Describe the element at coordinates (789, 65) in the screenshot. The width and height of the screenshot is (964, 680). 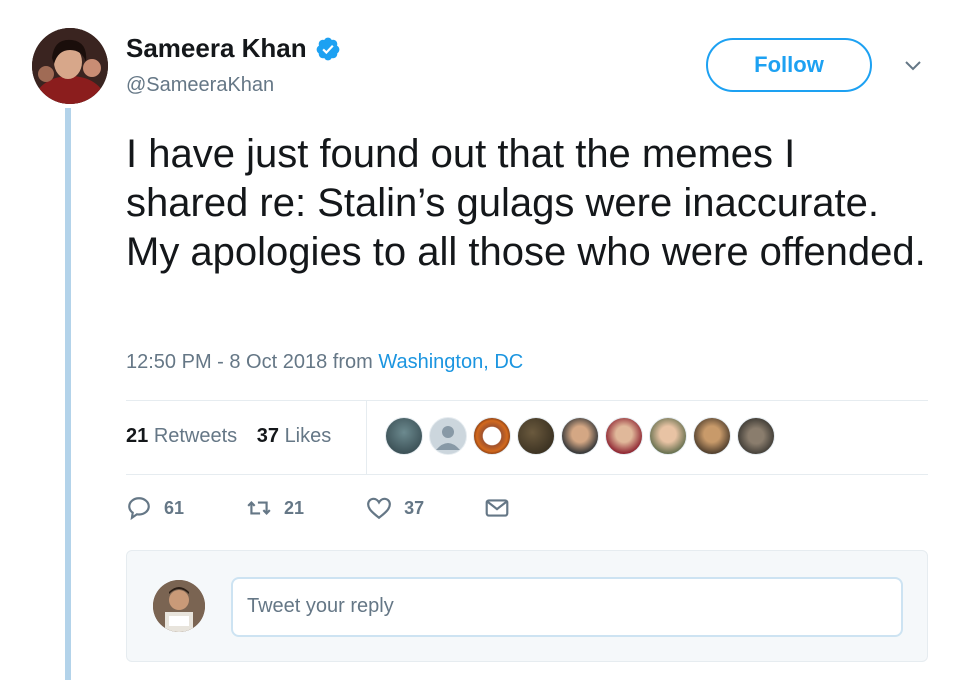
I see `follow-button: Follow` at that location.